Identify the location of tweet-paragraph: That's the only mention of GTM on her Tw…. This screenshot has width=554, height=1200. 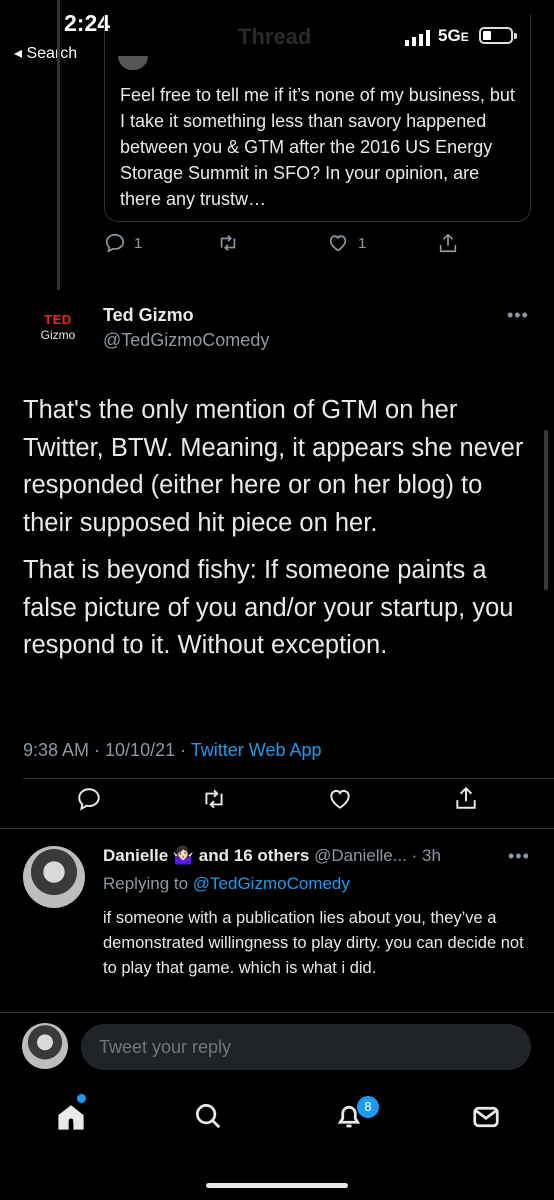
(273, 466).